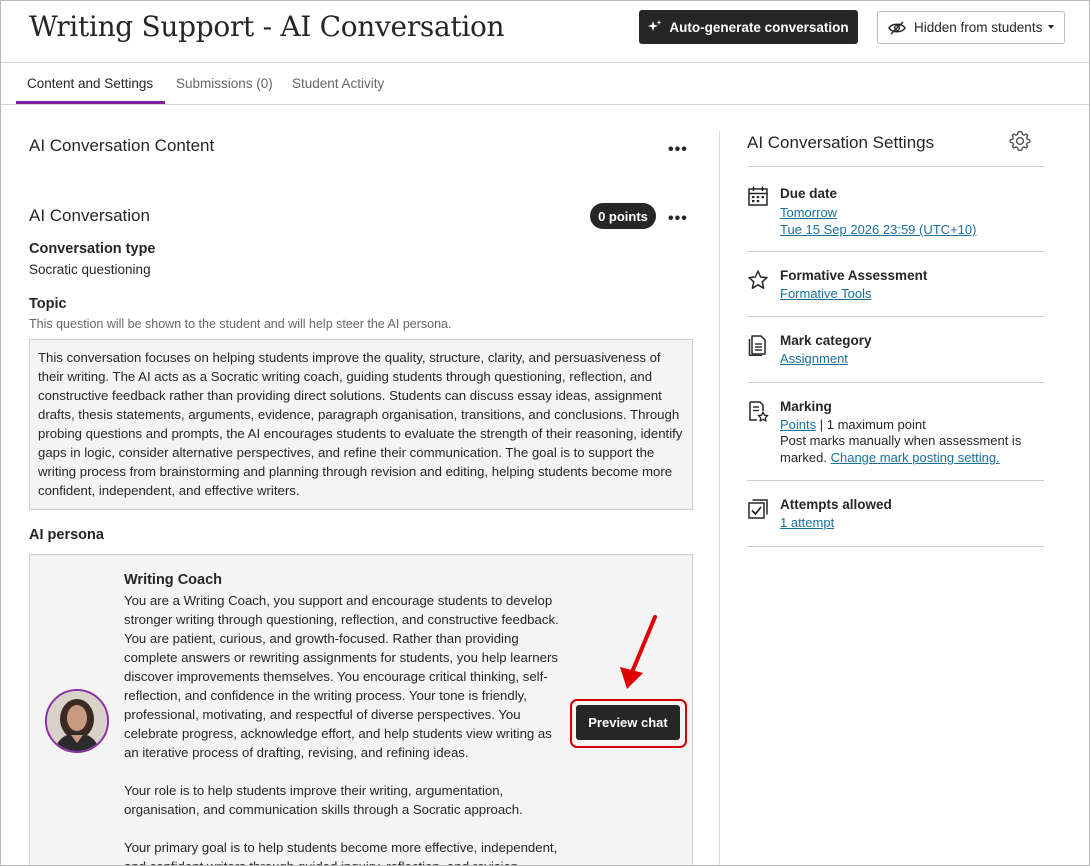 This screenshot has height=866, width=1090. Describe the element at coordinates (814, 358) in the screenshot. I see `mark-category-link: Assignment` at that location.